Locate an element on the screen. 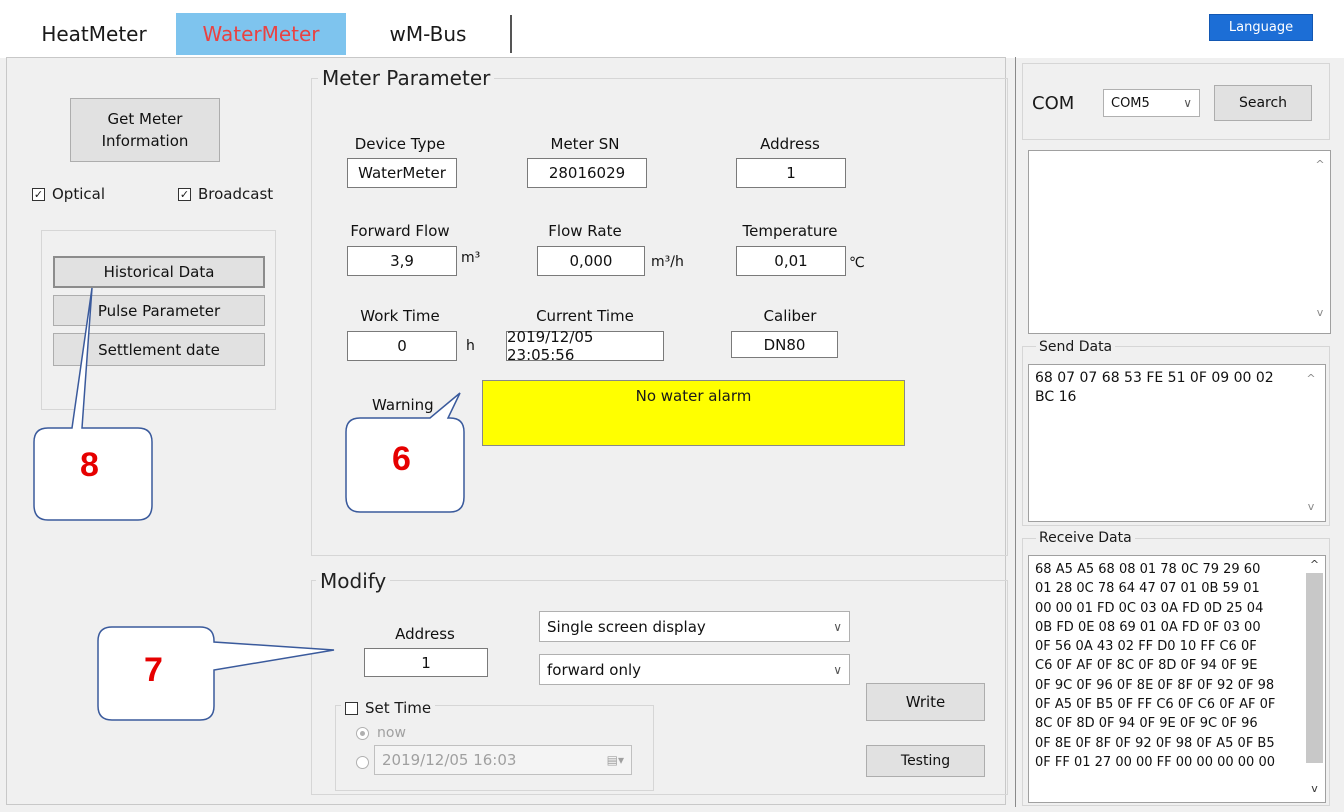 This screenshot has width=1344, height=812. callout-7-number: 7 is located at coordinates (153, 670).